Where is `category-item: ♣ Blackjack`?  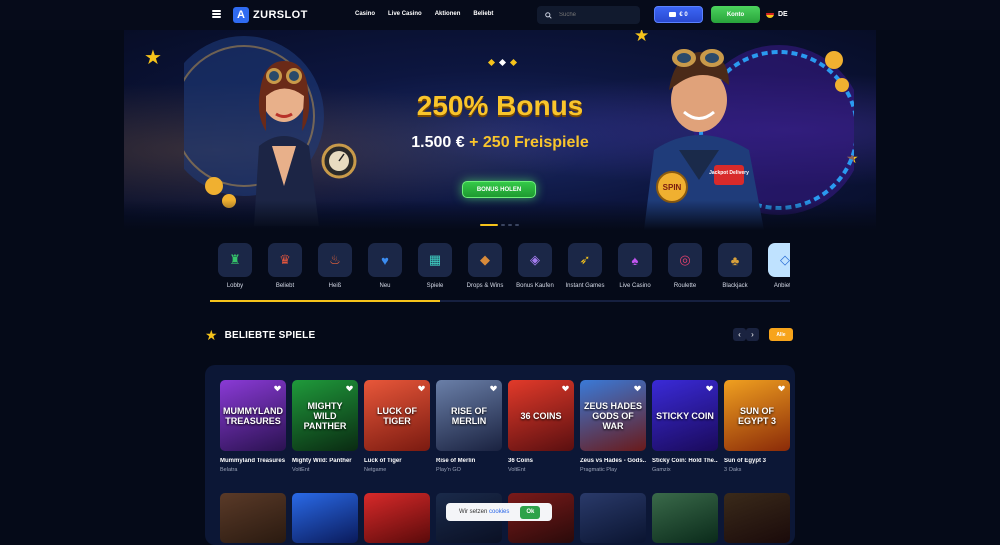 category-item: ♣ Blackjack is located at coordinates (735, 273).